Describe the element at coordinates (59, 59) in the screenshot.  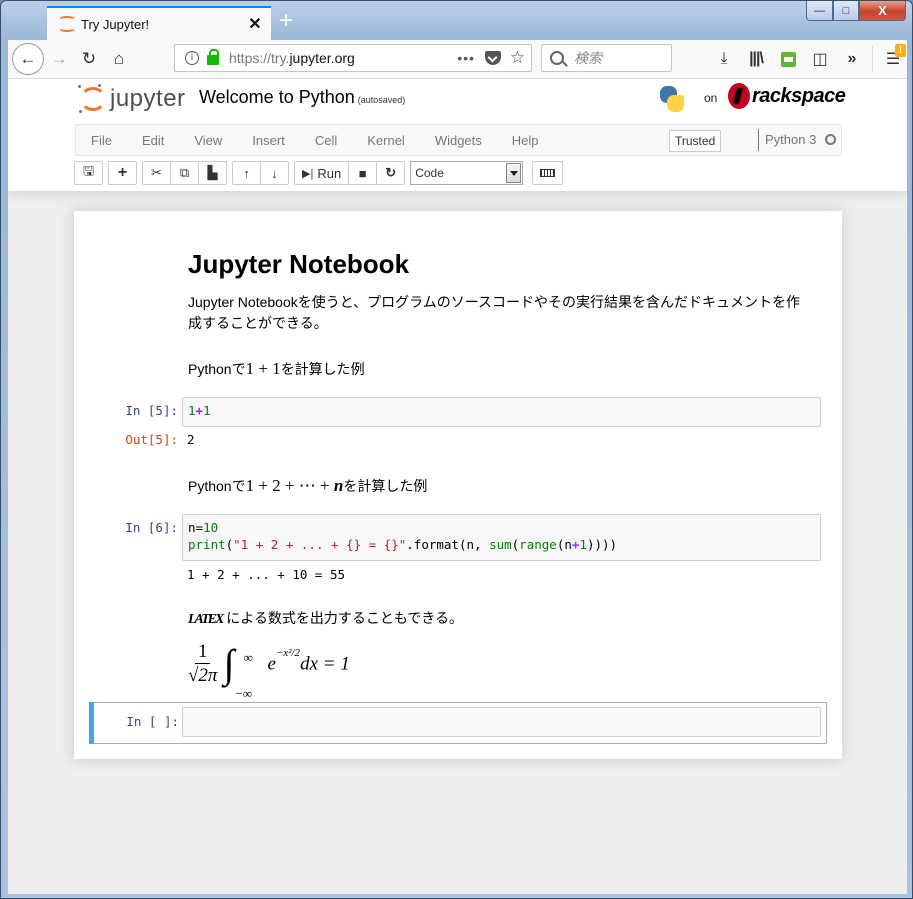
I see `forward-icon: →` at that location.